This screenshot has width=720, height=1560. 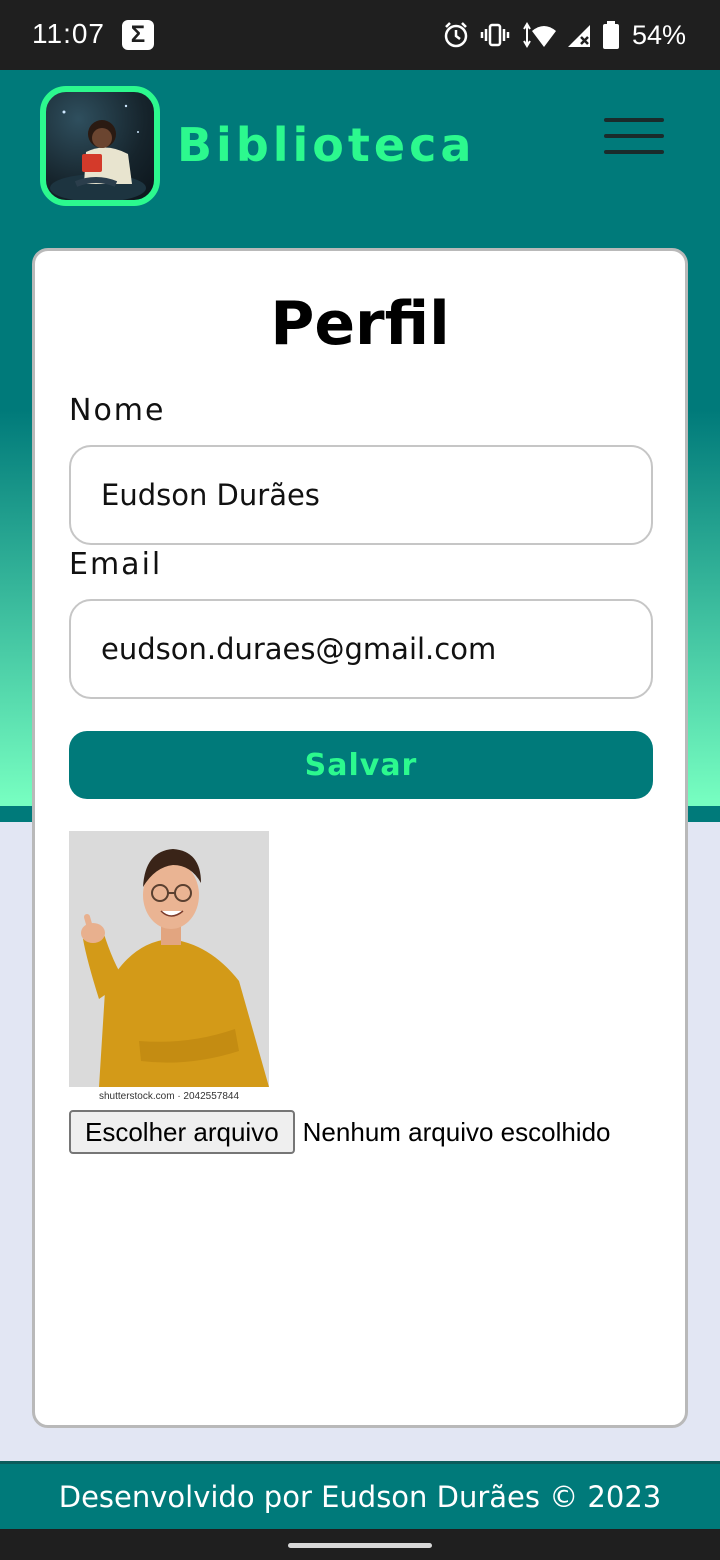 What do you see at coordinates (564, 35) in the screenshot?
I see `status-icons: 54%` at bounding box center [564, 35].